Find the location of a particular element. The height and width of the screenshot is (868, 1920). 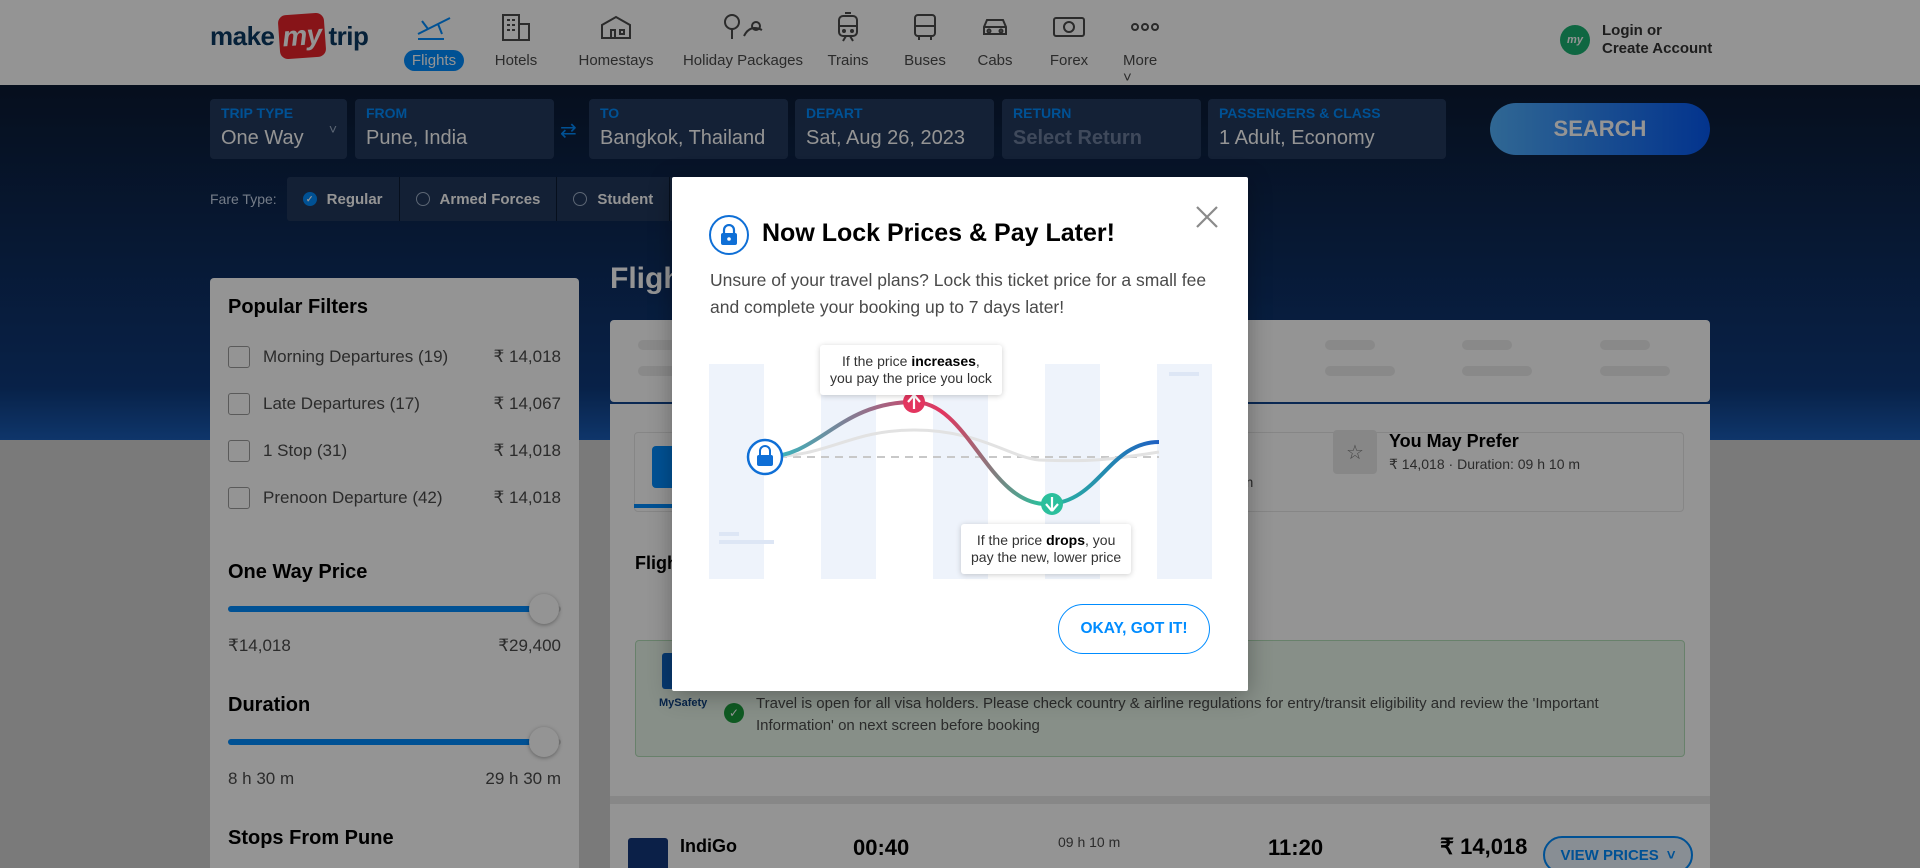

callout-up-bold: increases is located at coordinates (943, 361).